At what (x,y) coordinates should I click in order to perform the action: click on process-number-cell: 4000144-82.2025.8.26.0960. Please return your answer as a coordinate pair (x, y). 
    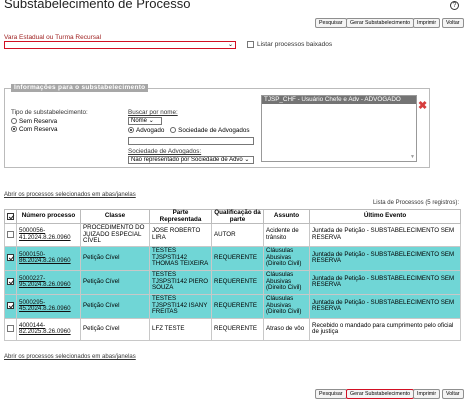
    Looking at the image, I should click on (48, 329).